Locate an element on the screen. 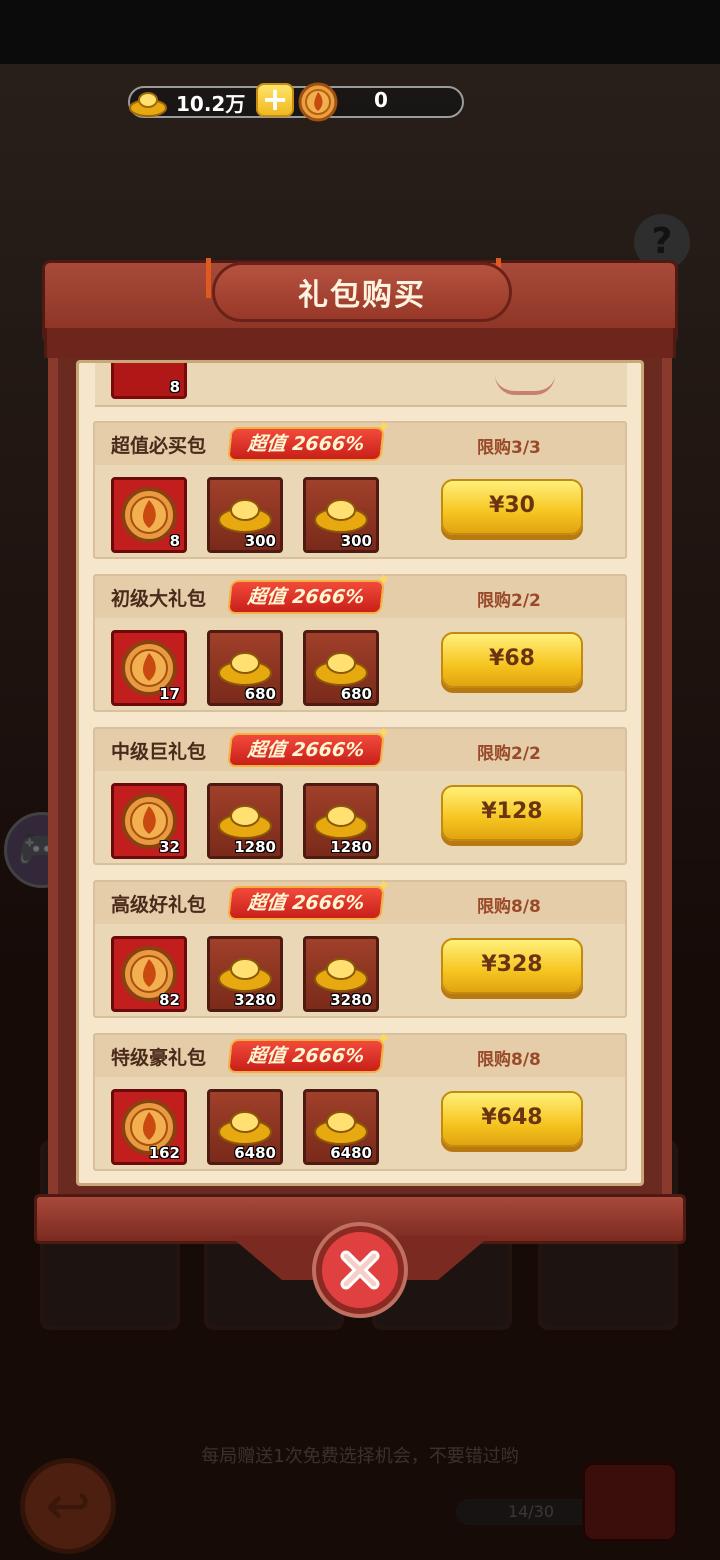 This screenshot has width=720, height=1560. pack-row: 超值必买包 超值 2666% ✦ 限购3/3 8 300 300 ¥30 is located at coordinates (360, 488).